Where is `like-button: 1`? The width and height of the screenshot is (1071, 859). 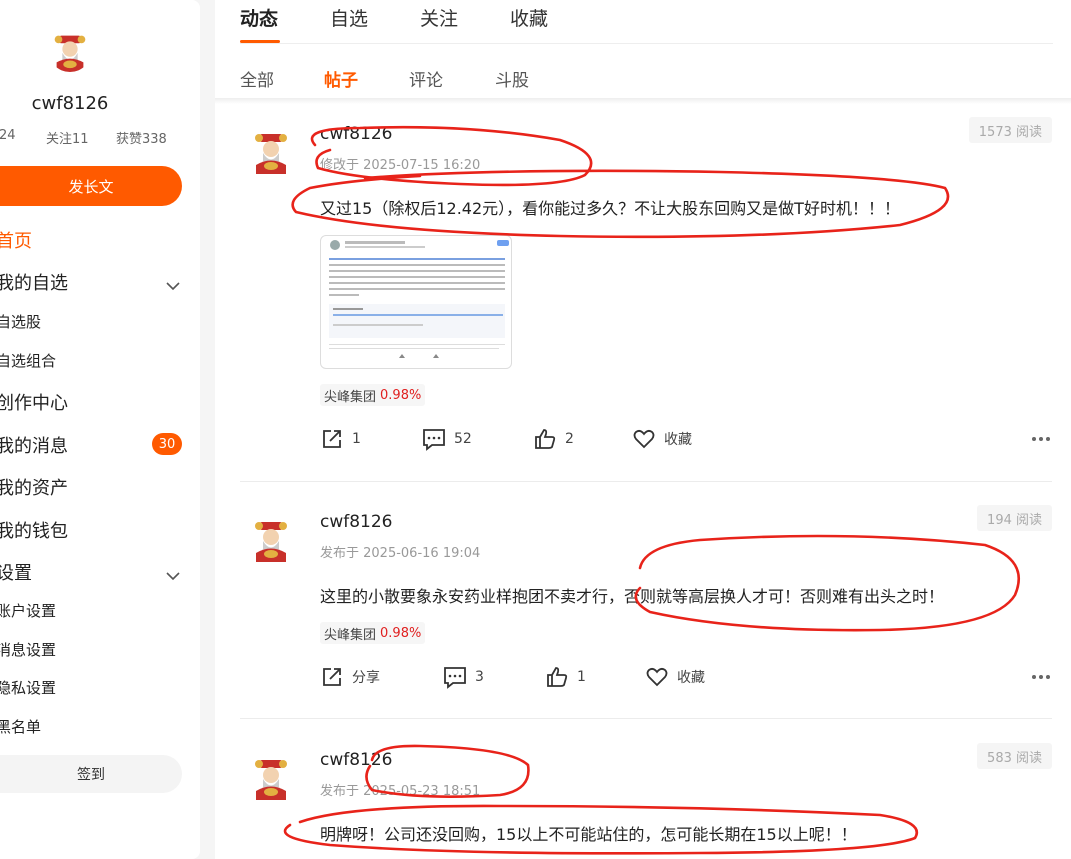
like-button: 1 is located at coordinates (565, 677).